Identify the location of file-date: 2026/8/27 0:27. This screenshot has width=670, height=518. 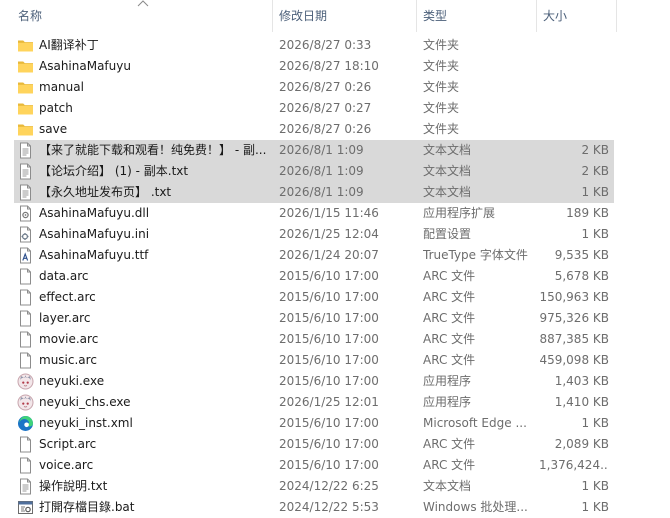
(325, 108).